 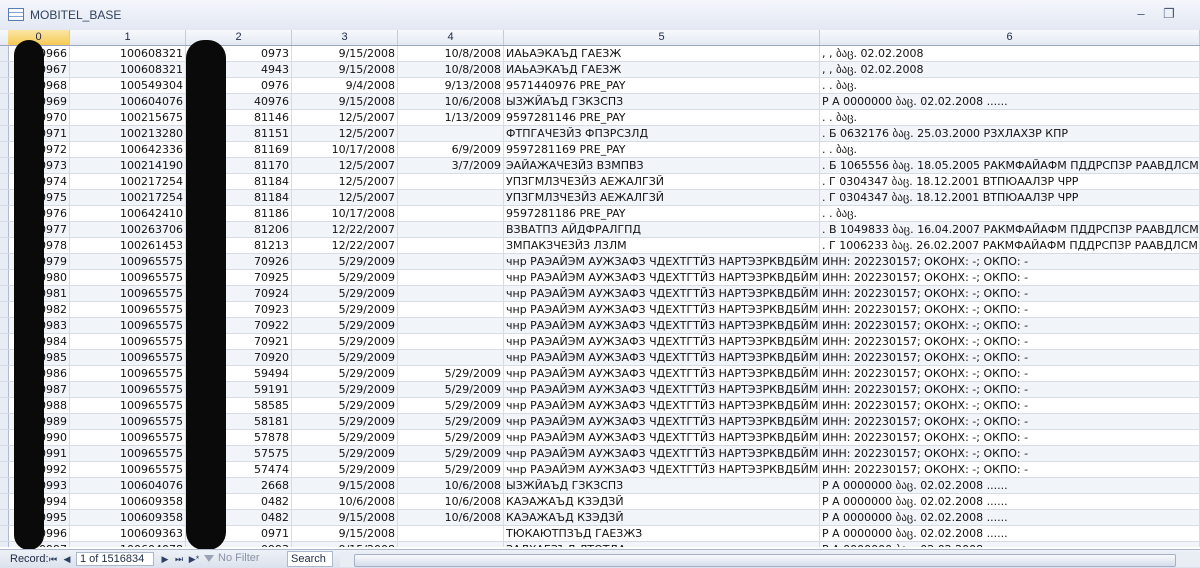 I want to click on table-cell-col-1: 100213280, so click(x=128, y=133).